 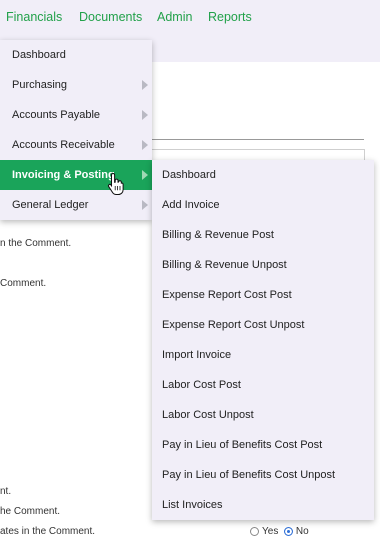 I want to click on radio-yes-label: Yes, so click(x=270, y=531).